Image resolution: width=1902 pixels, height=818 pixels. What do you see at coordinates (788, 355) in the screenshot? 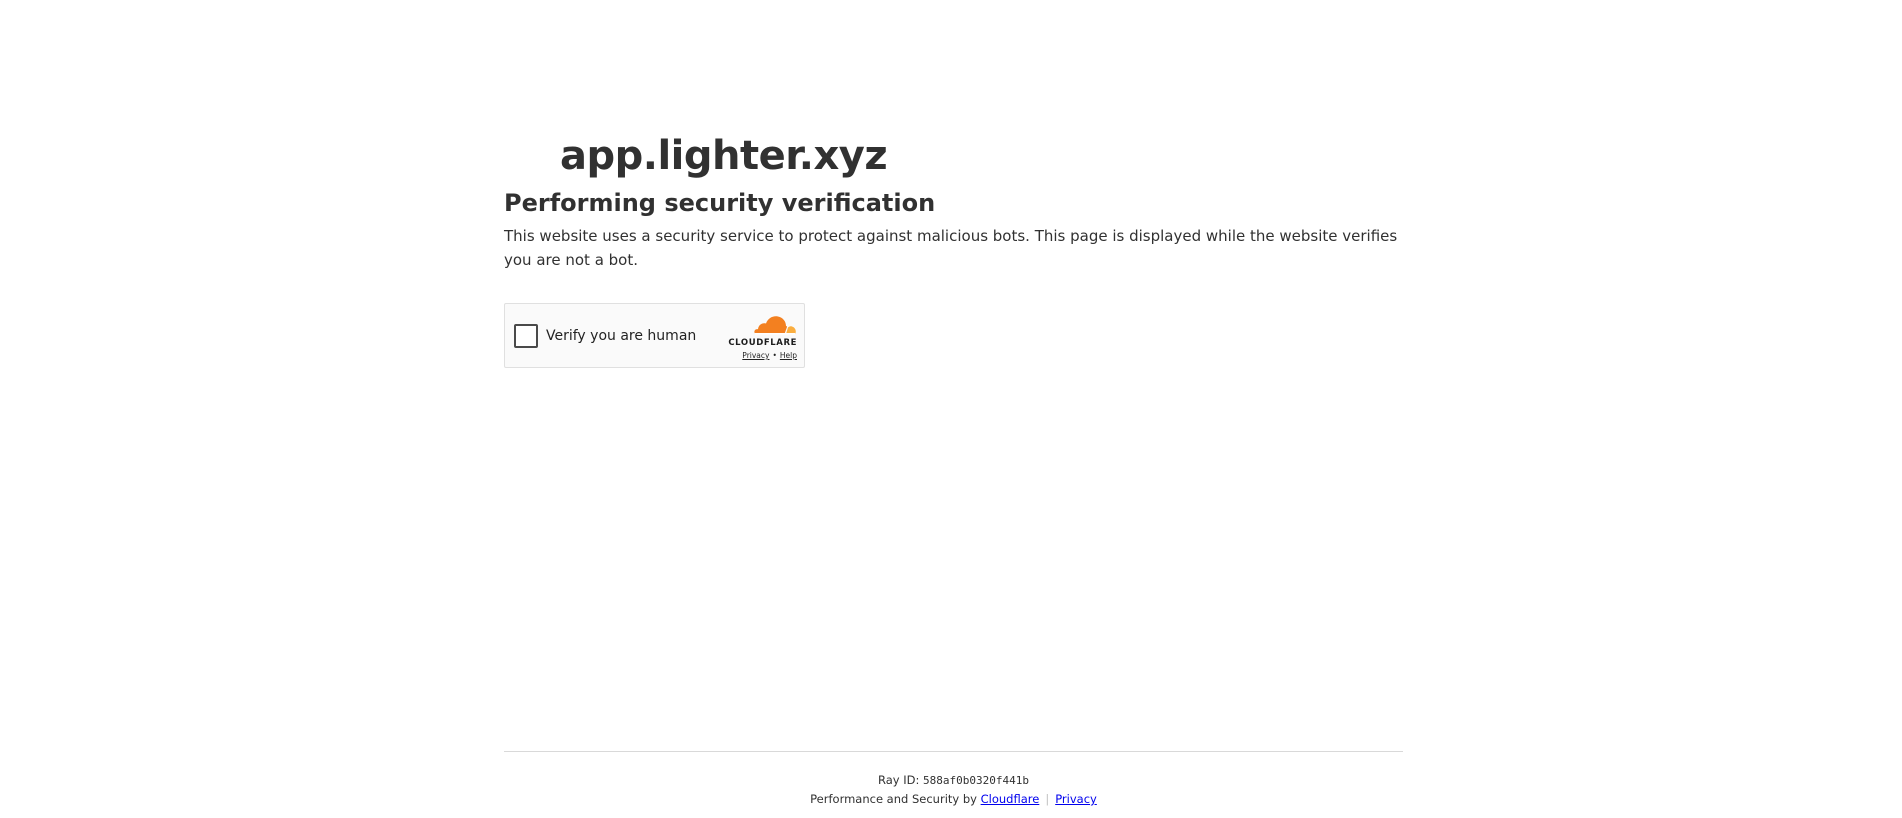
I see `widget-help-link: Help` at bounding box center [788, 355].